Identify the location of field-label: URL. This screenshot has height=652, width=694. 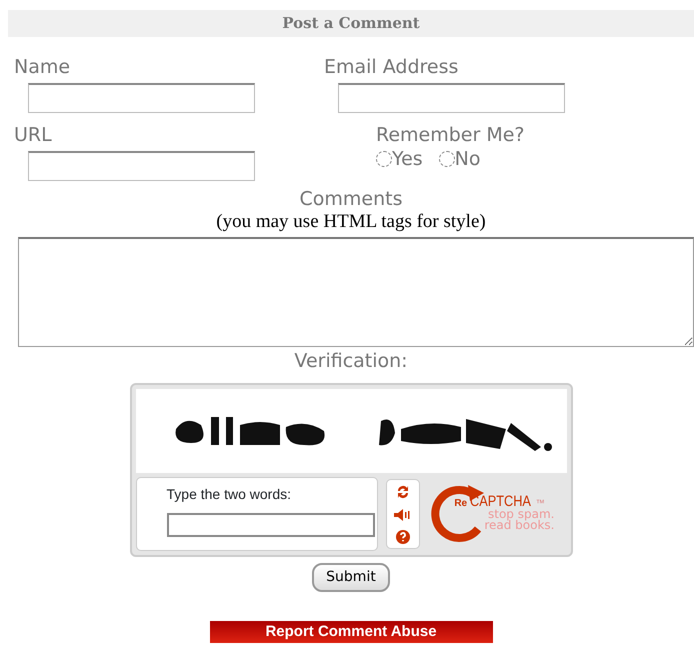
(33, 135).